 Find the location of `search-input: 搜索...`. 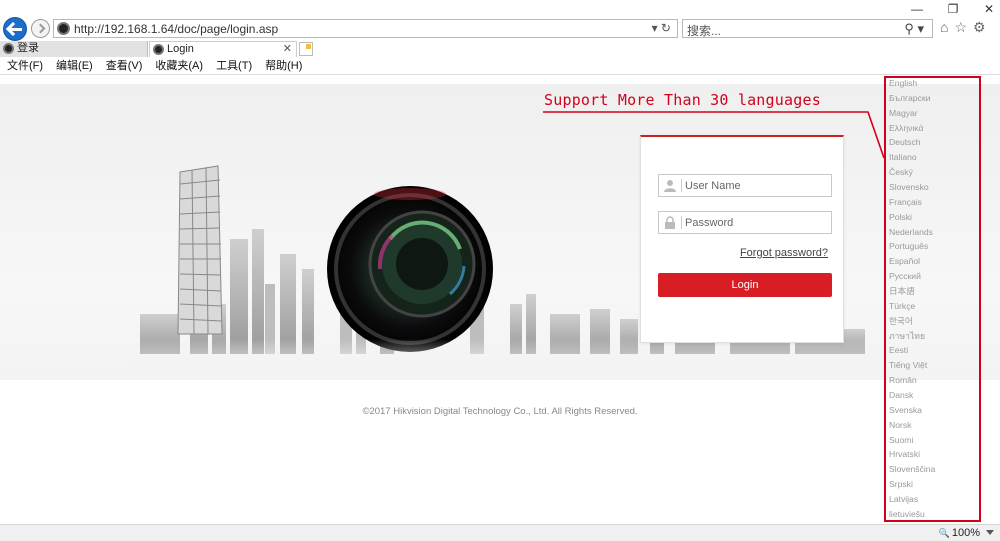

search-input: 搜索... is located at coordinates (704, 30).